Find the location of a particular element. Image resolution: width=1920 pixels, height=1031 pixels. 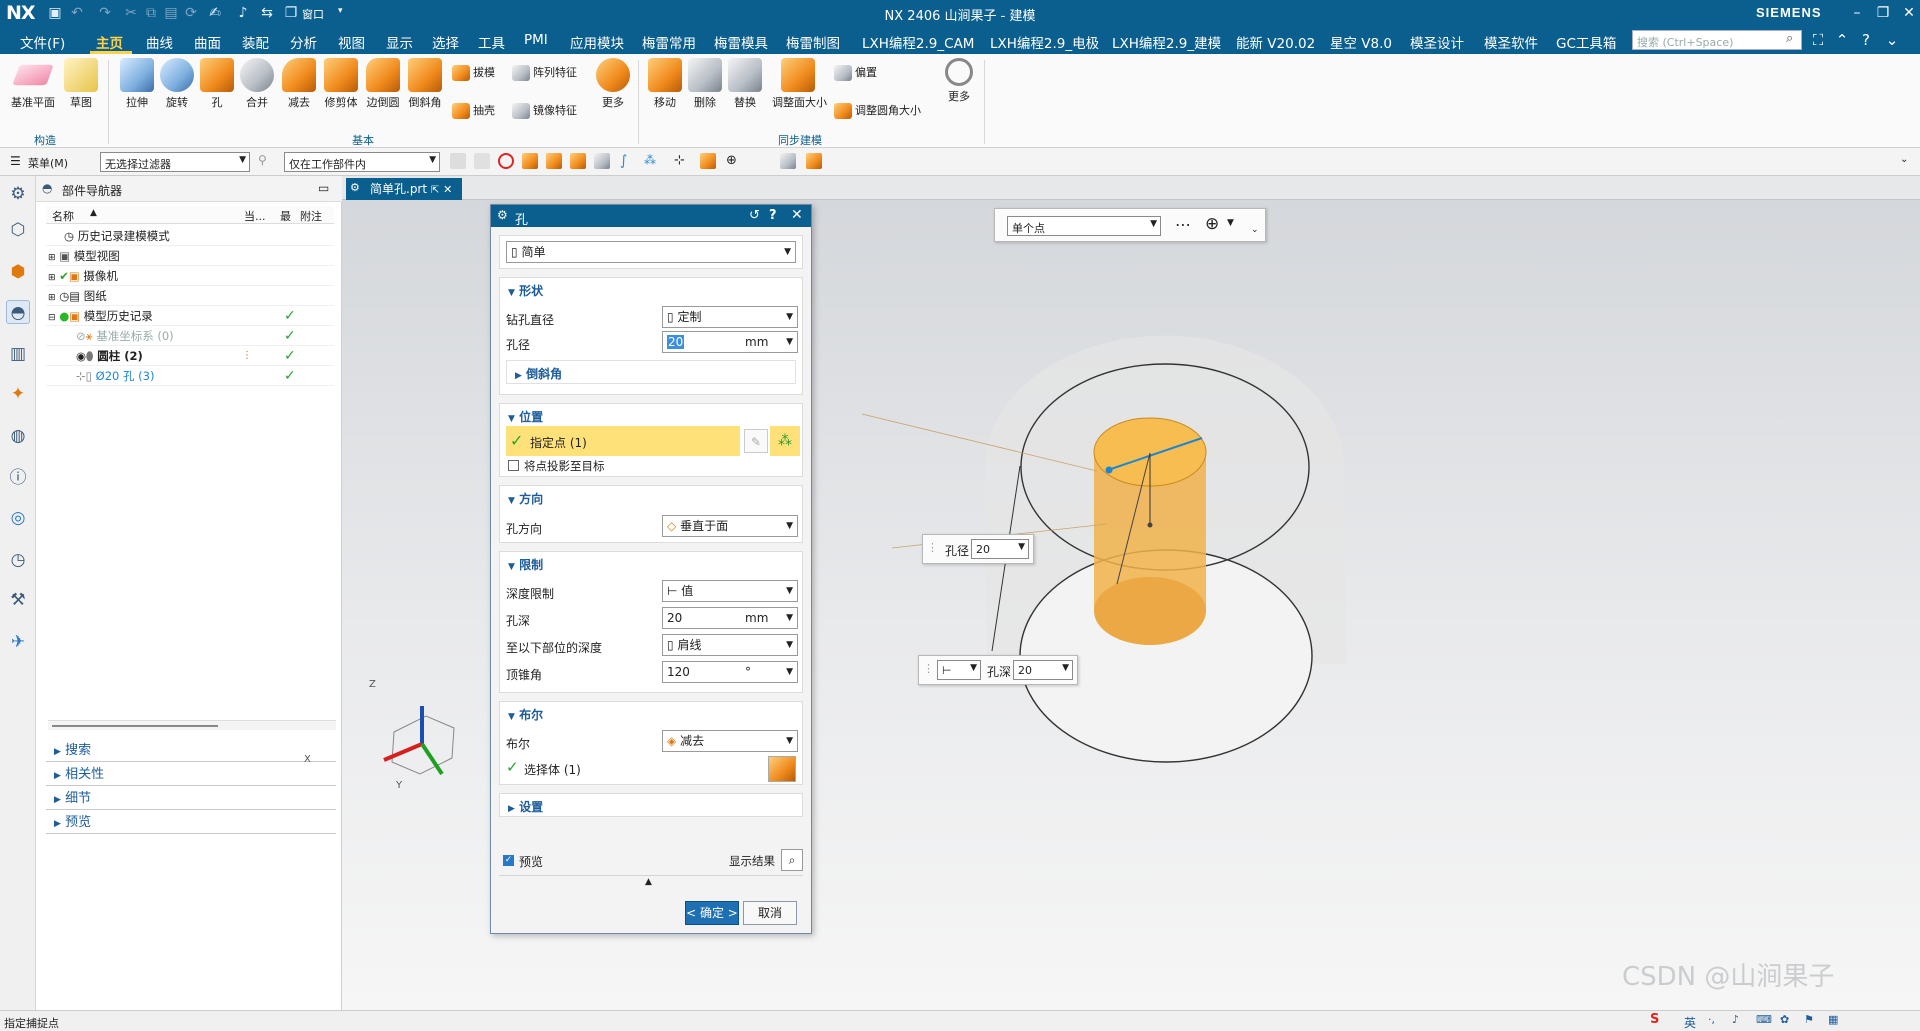

menu-lxh-cam: LXH编程2.9_CAM is located at coordinates (918, 42).